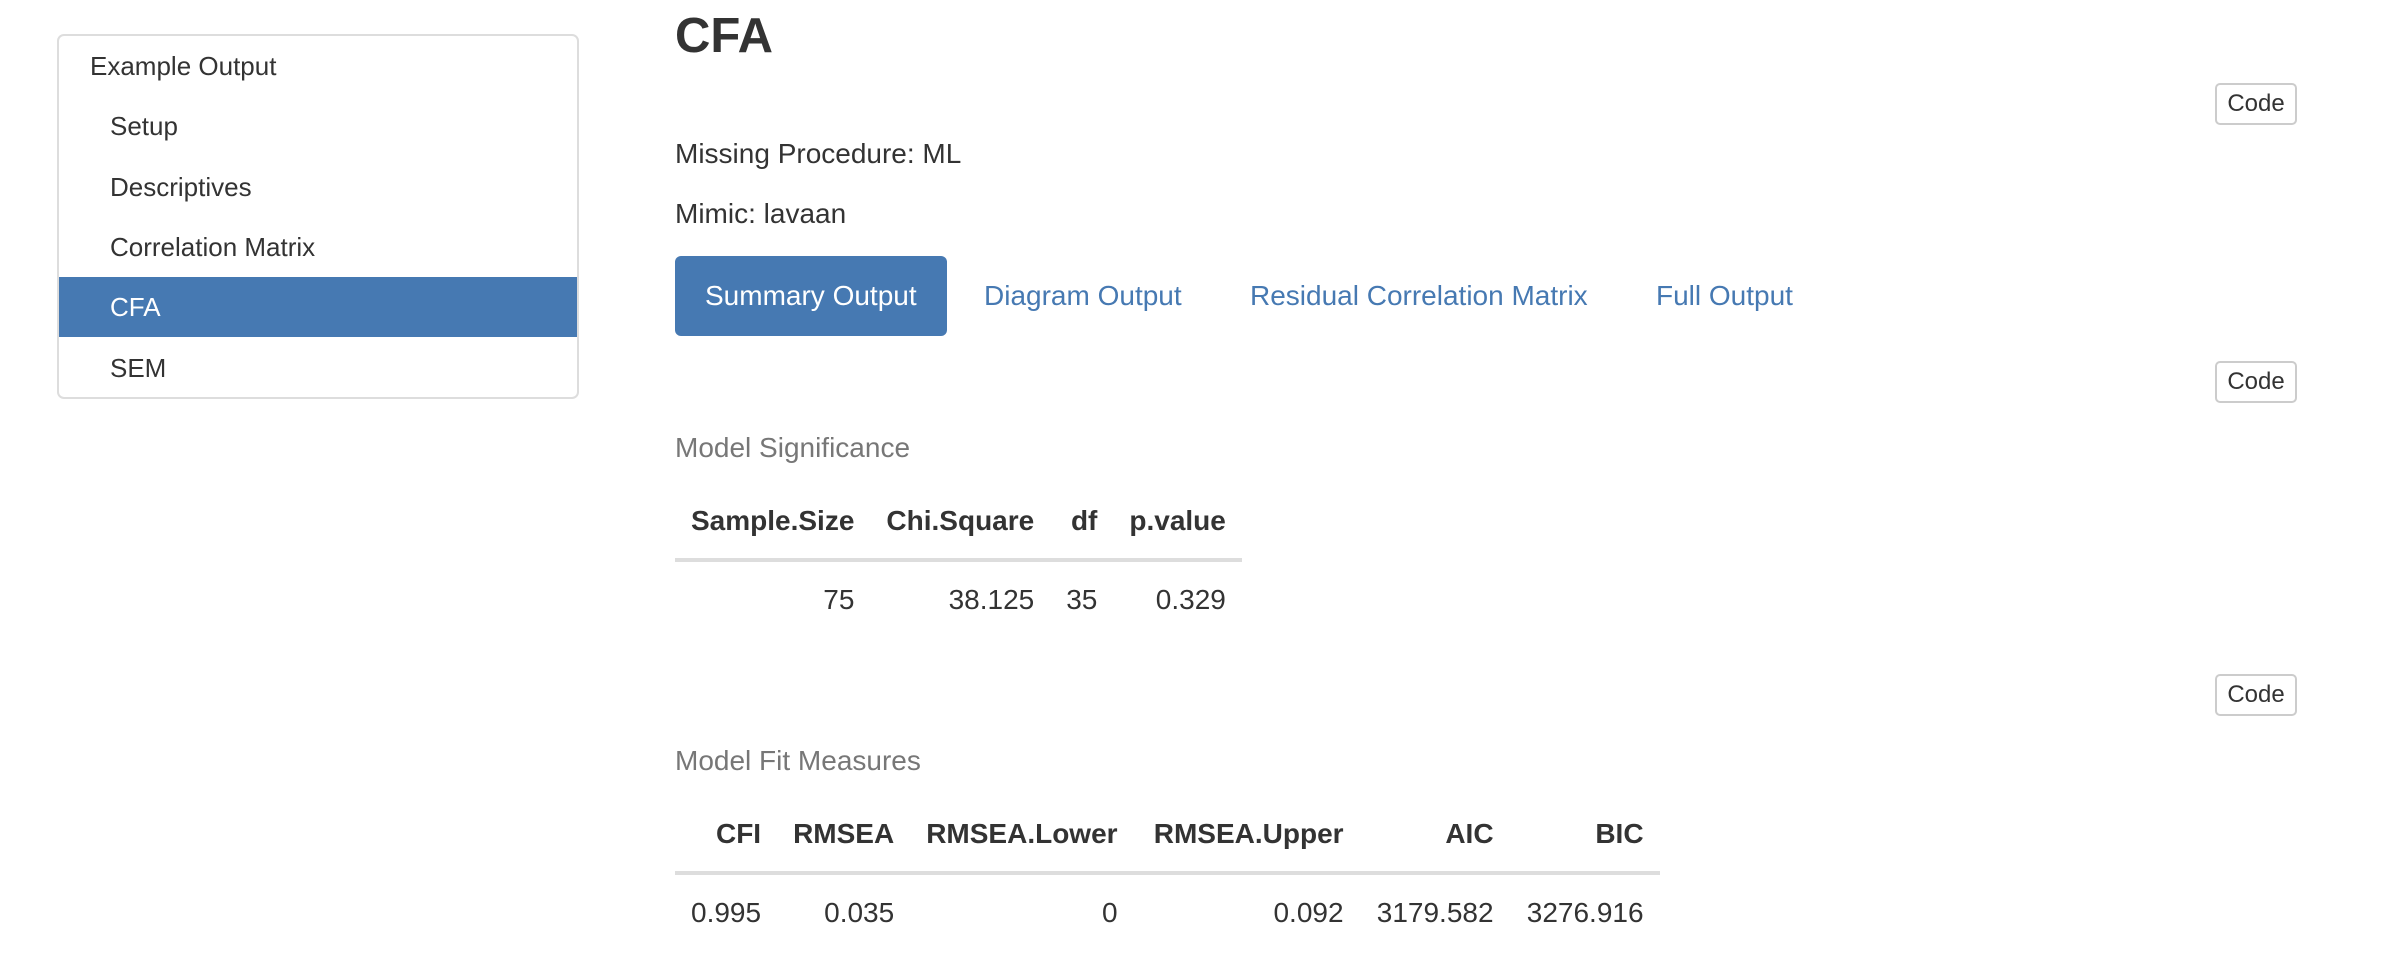  What do you see at coordinates (793, 447) in the screenshot?
I see `model-significance-caption: Model Significance` at bounding box center [793, 447].